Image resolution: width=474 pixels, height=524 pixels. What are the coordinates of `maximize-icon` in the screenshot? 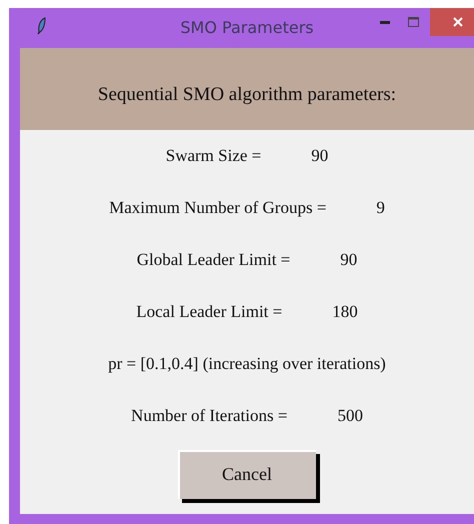 It's located at (413, 22).